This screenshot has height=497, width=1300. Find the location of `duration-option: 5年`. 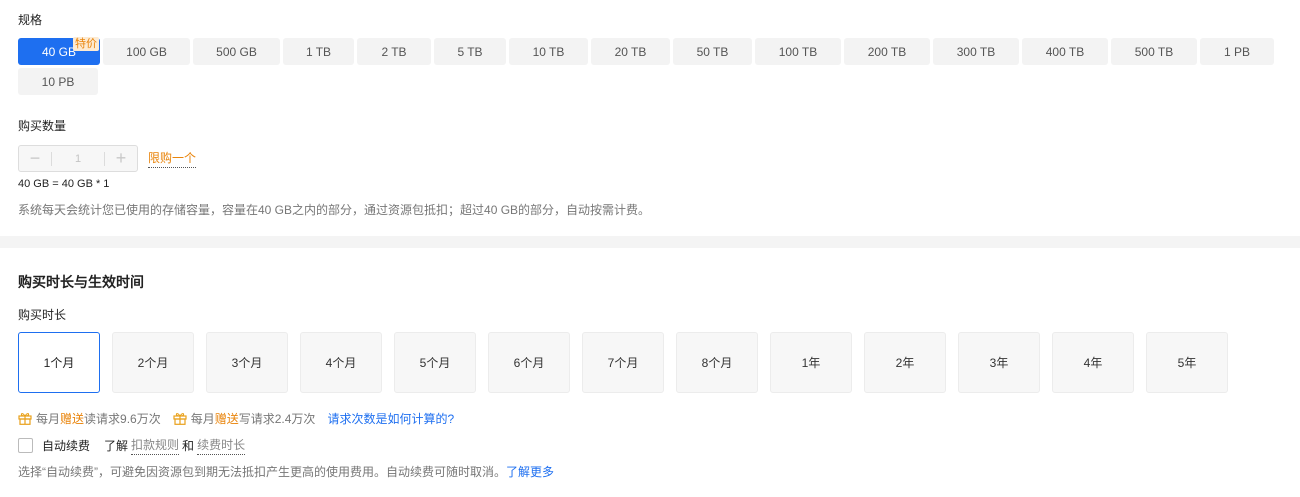

duration-option: 5年 is located at coordinates (1187, 362).